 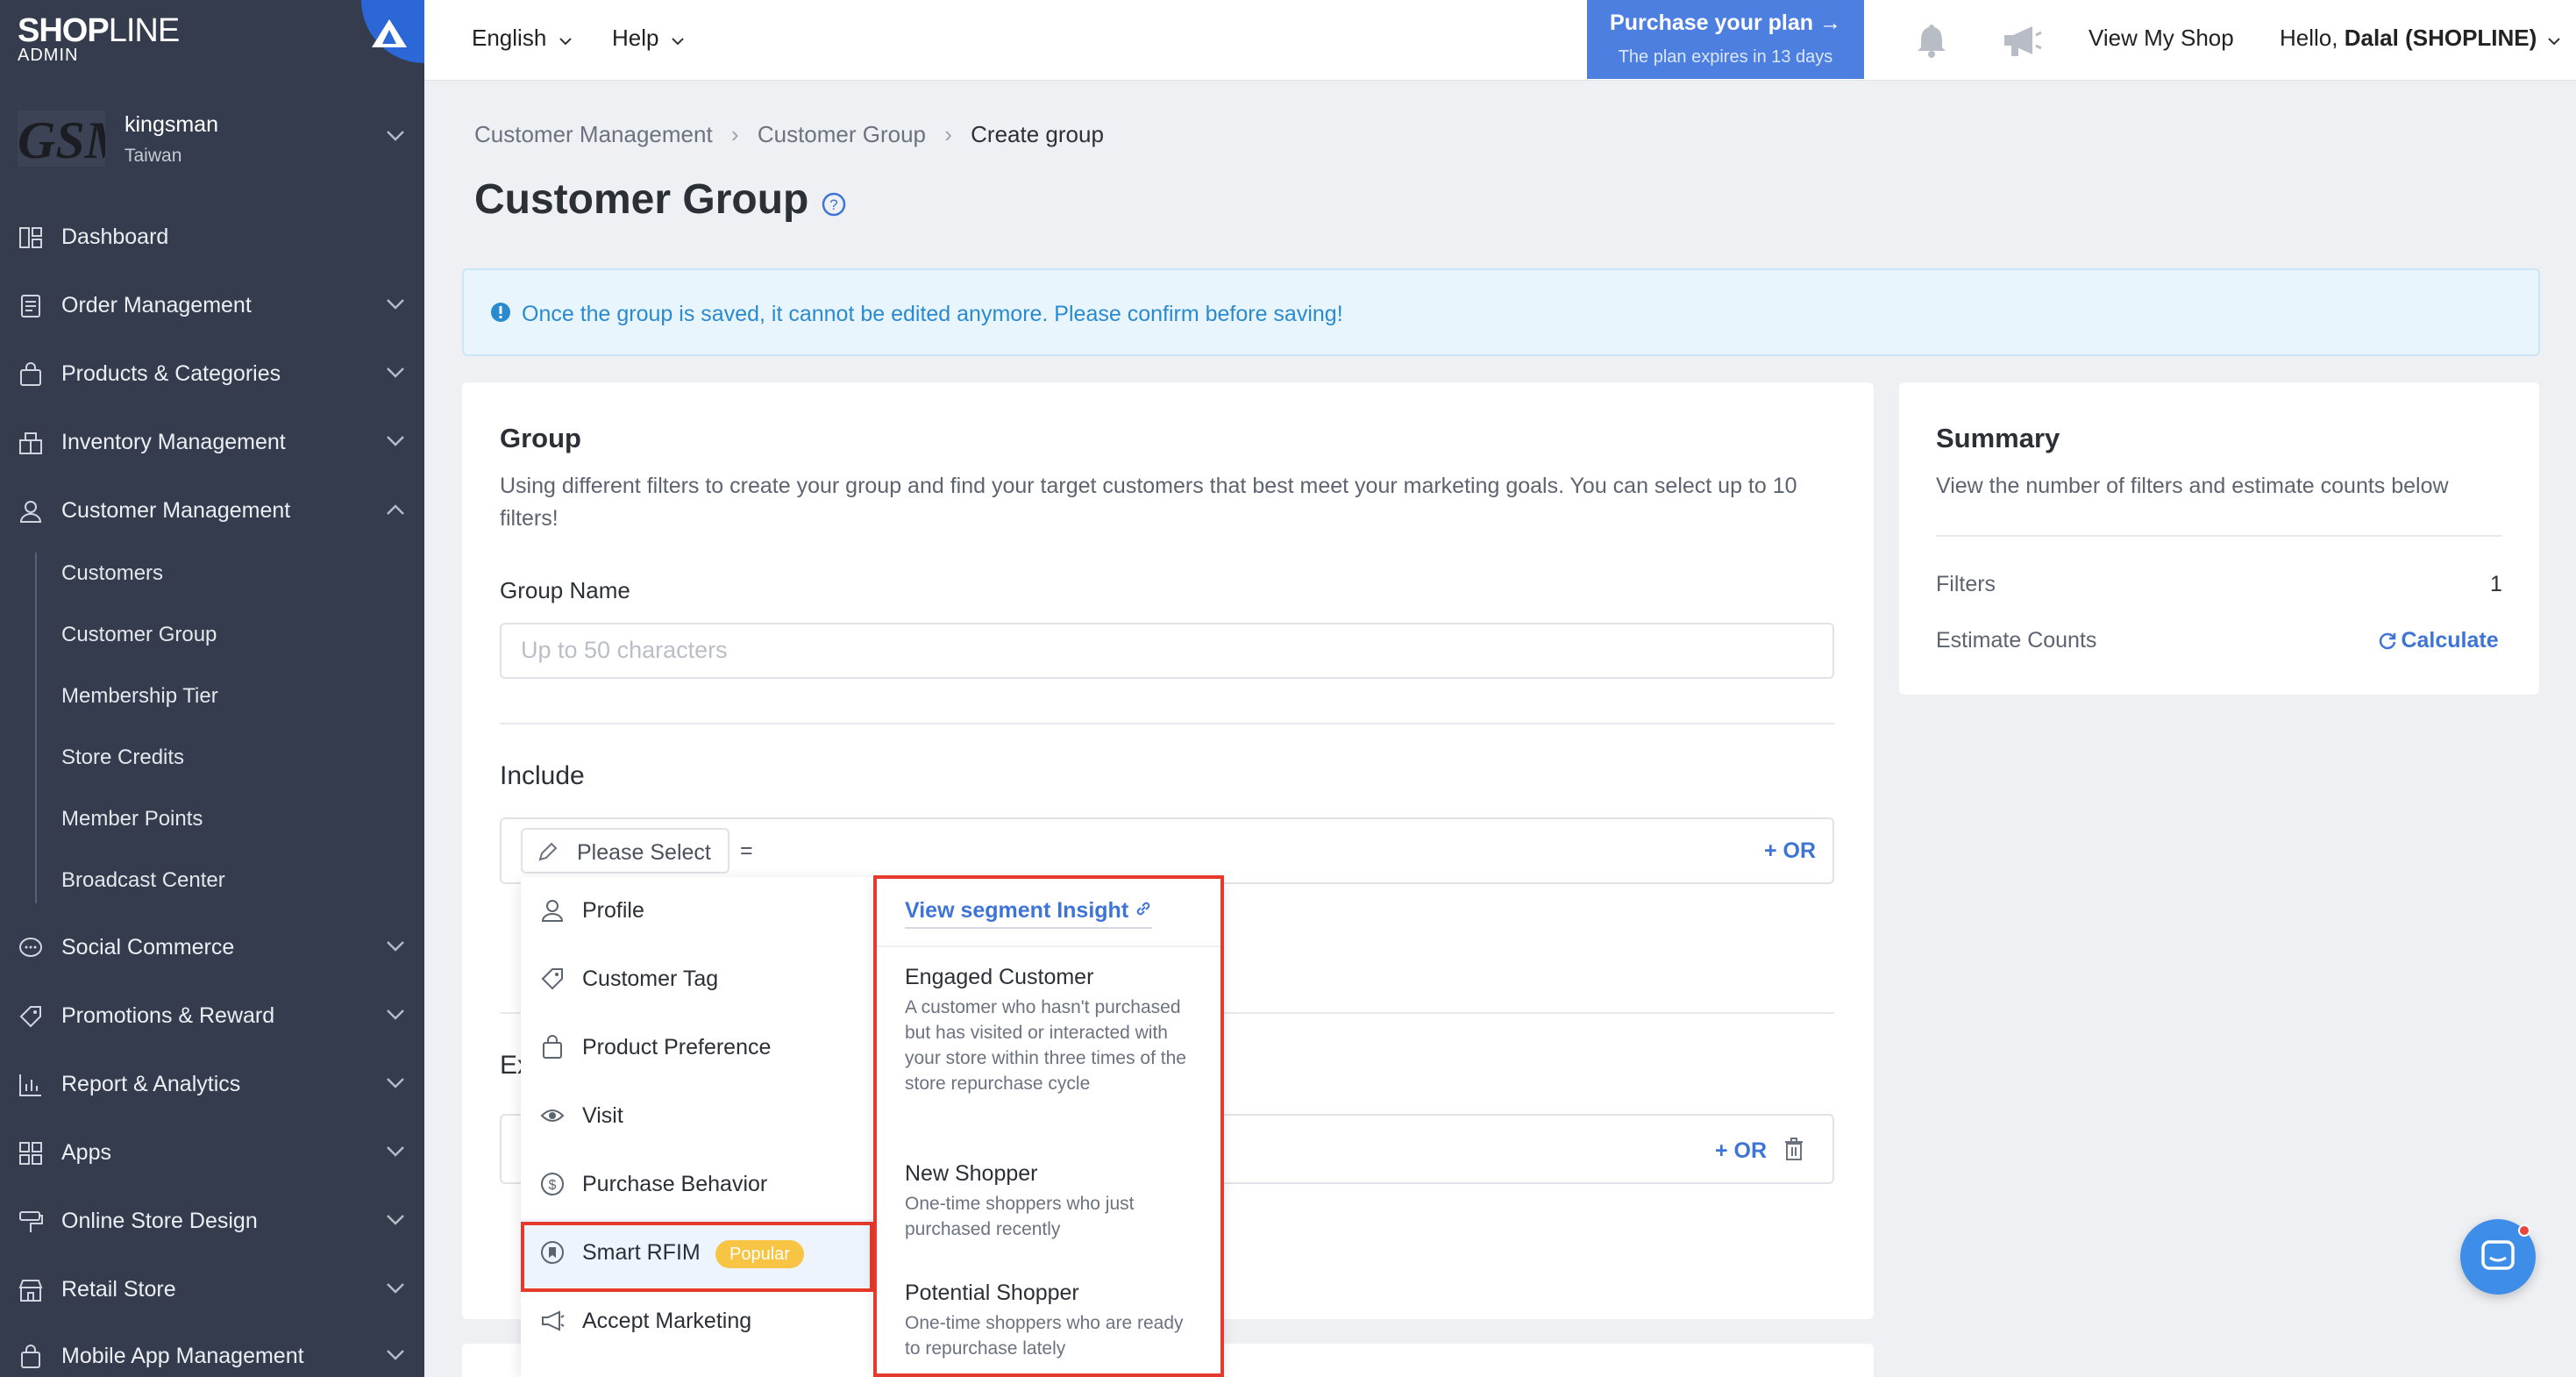 I want to click on tag-icon, so click(x=30, y=1017).